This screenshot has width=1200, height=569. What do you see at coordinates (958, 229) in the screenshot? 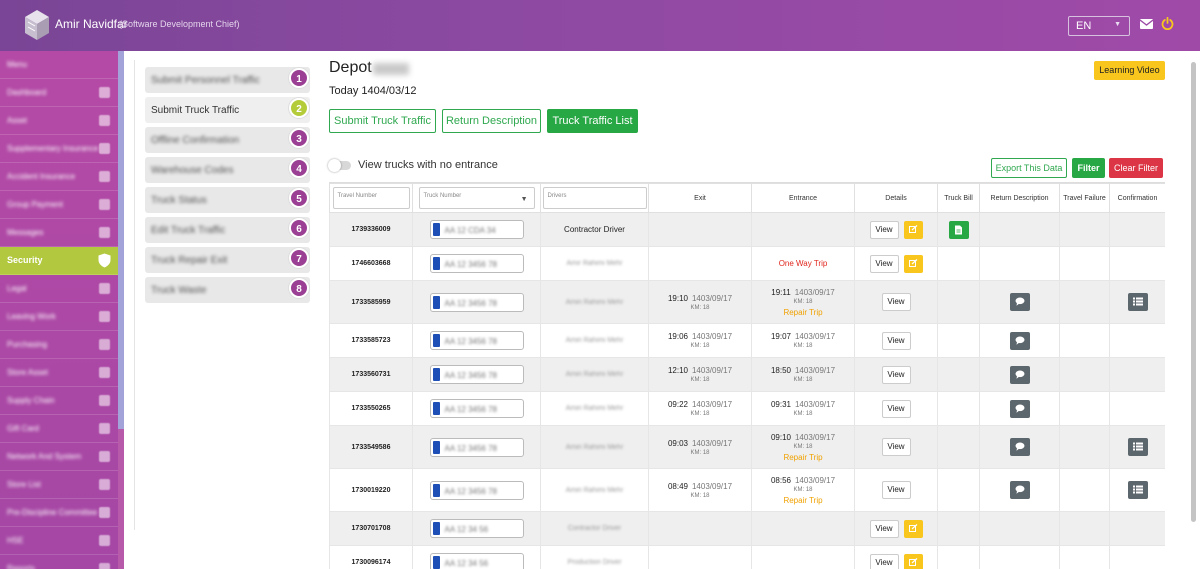
I see `bill-document-icon` at bounding box center [958, 229].